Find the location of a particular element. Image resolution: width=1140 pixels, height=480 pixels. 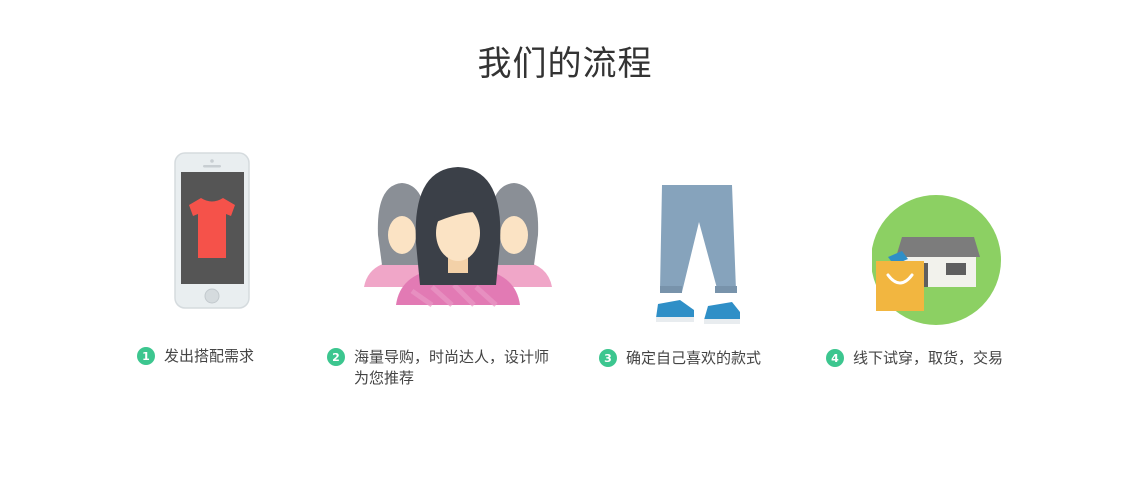

step-4: 4 线下试穿，取货，交易 is located at coordinates (936, 358).